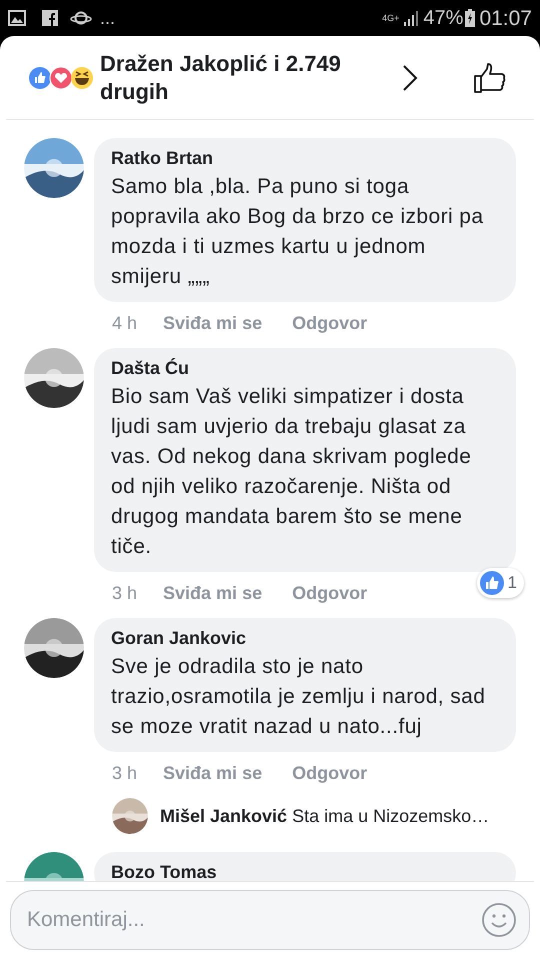 The width and height of the screenshot is (540, 960). I want to click on network-type: 4G+, so click(391, 18).